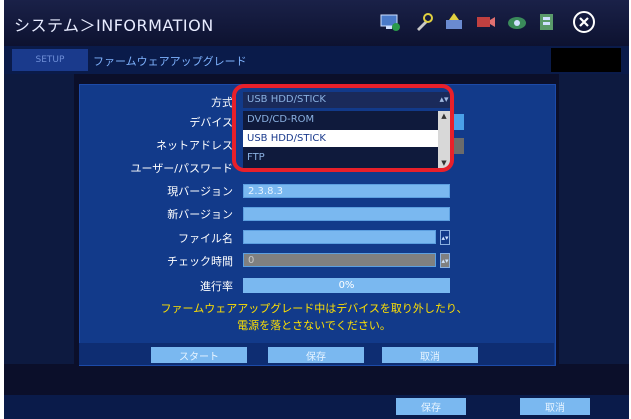 Image resolution: width=631 pixels, height=419 pixels. I want to click on method-label: 方式, so click(222, 102).